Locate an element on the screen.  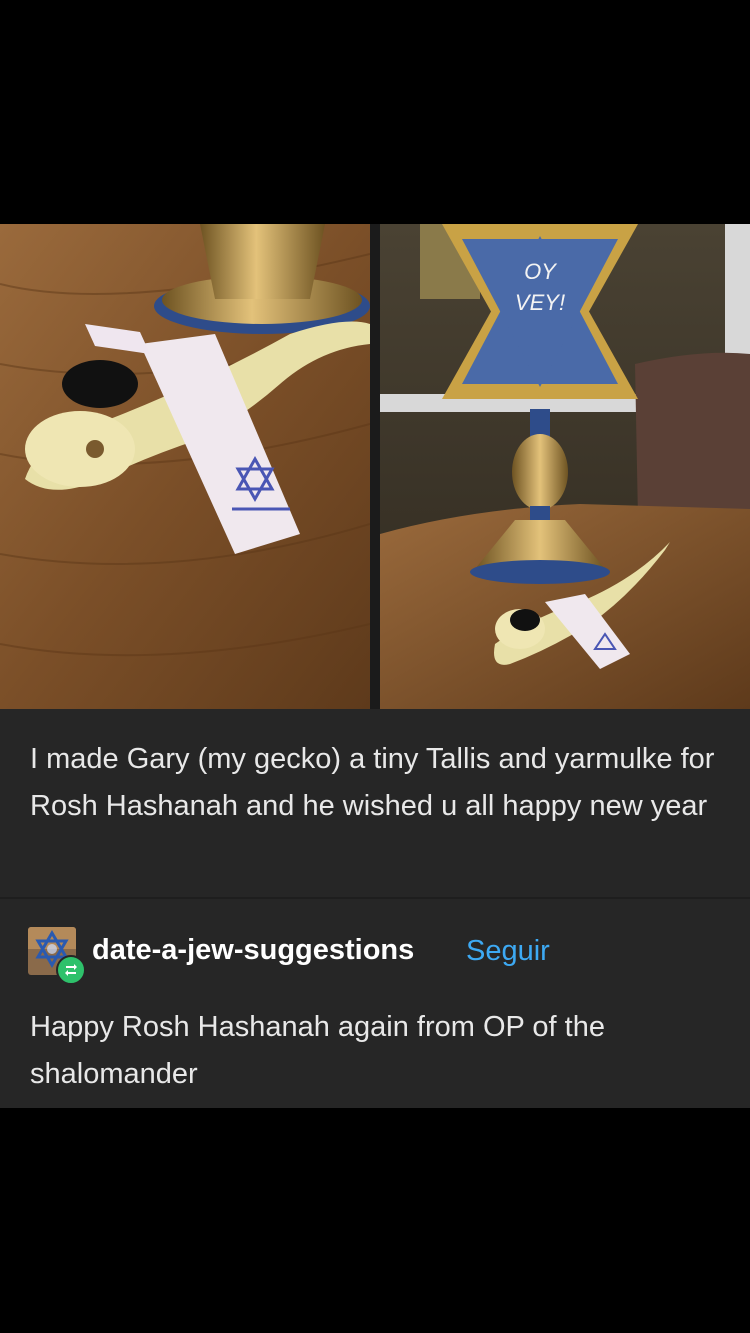
sign-text-line2: VEY! is located at coordinates (540, 302).